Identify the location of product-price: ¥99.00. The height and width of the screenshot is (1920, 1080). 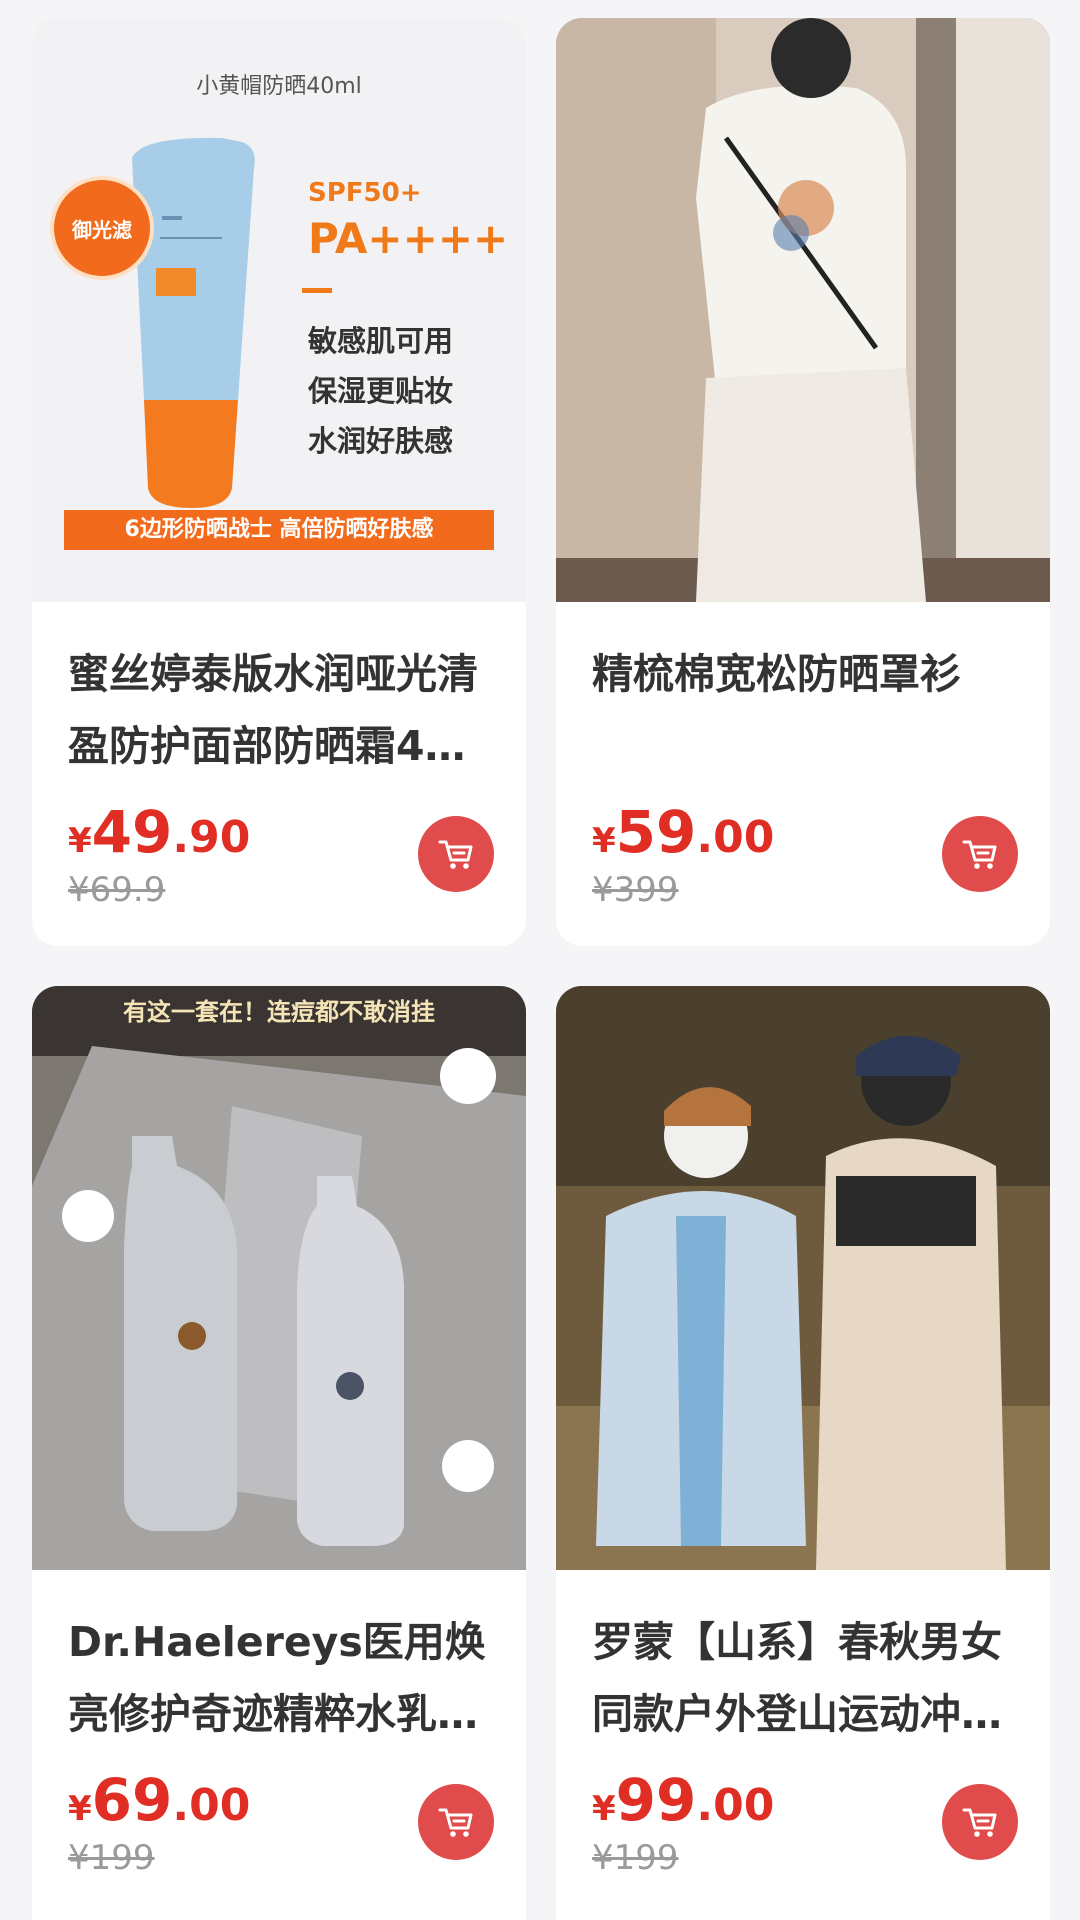
(683, 1800).